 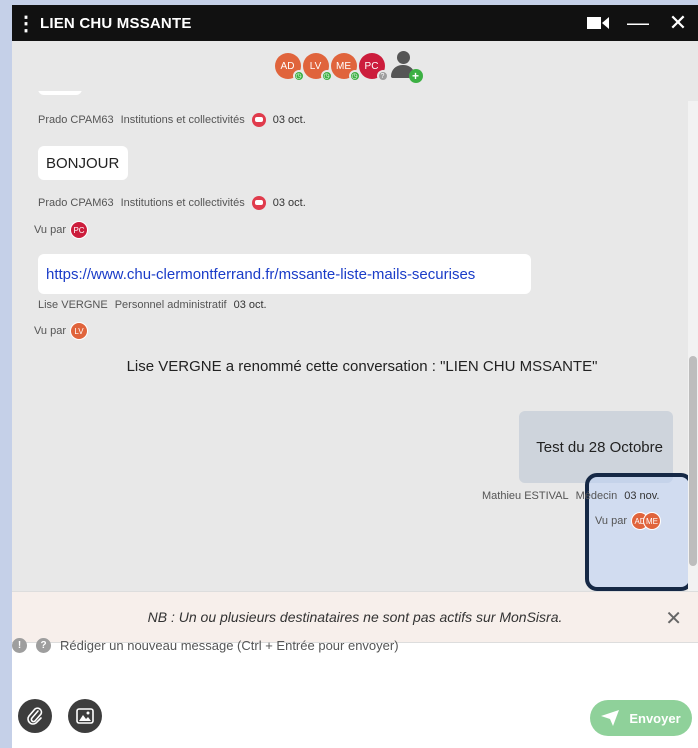 I want to click on warning-icon: !, so click(x=19, y=645).